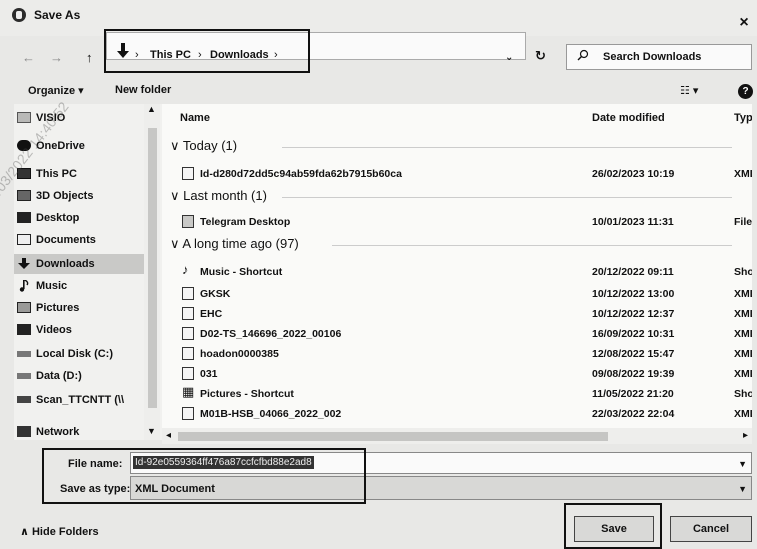 The height and width of the screenshot is (549, 757). What do you see at coordinates (633, 314) in the screenshot?
I see `file-date: 10/12/2022 12:37` at bounding box center [633, 314].